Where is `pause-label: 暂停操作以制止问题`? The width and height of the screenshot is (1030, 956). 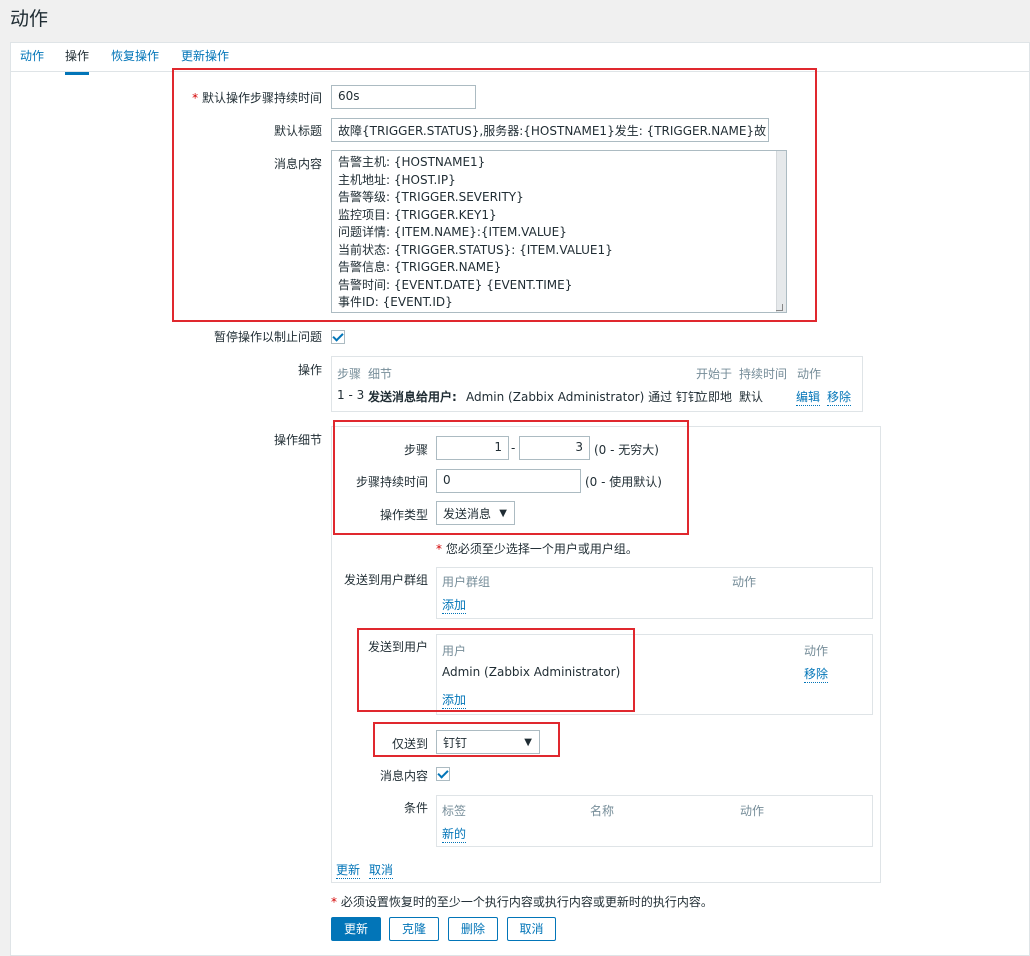
pause-label: 暂停操作以制止问题 is located at coordinates (267, 337).